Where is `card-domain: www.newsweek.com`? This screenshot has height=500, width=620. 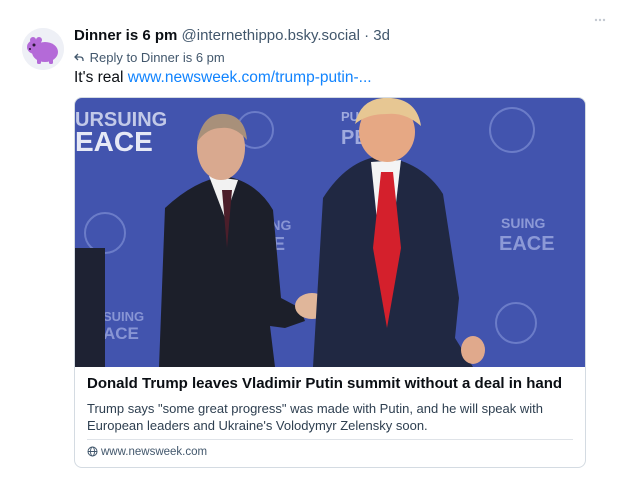 card-domain: www.newsweek.com is located at coordinates (147, 452).